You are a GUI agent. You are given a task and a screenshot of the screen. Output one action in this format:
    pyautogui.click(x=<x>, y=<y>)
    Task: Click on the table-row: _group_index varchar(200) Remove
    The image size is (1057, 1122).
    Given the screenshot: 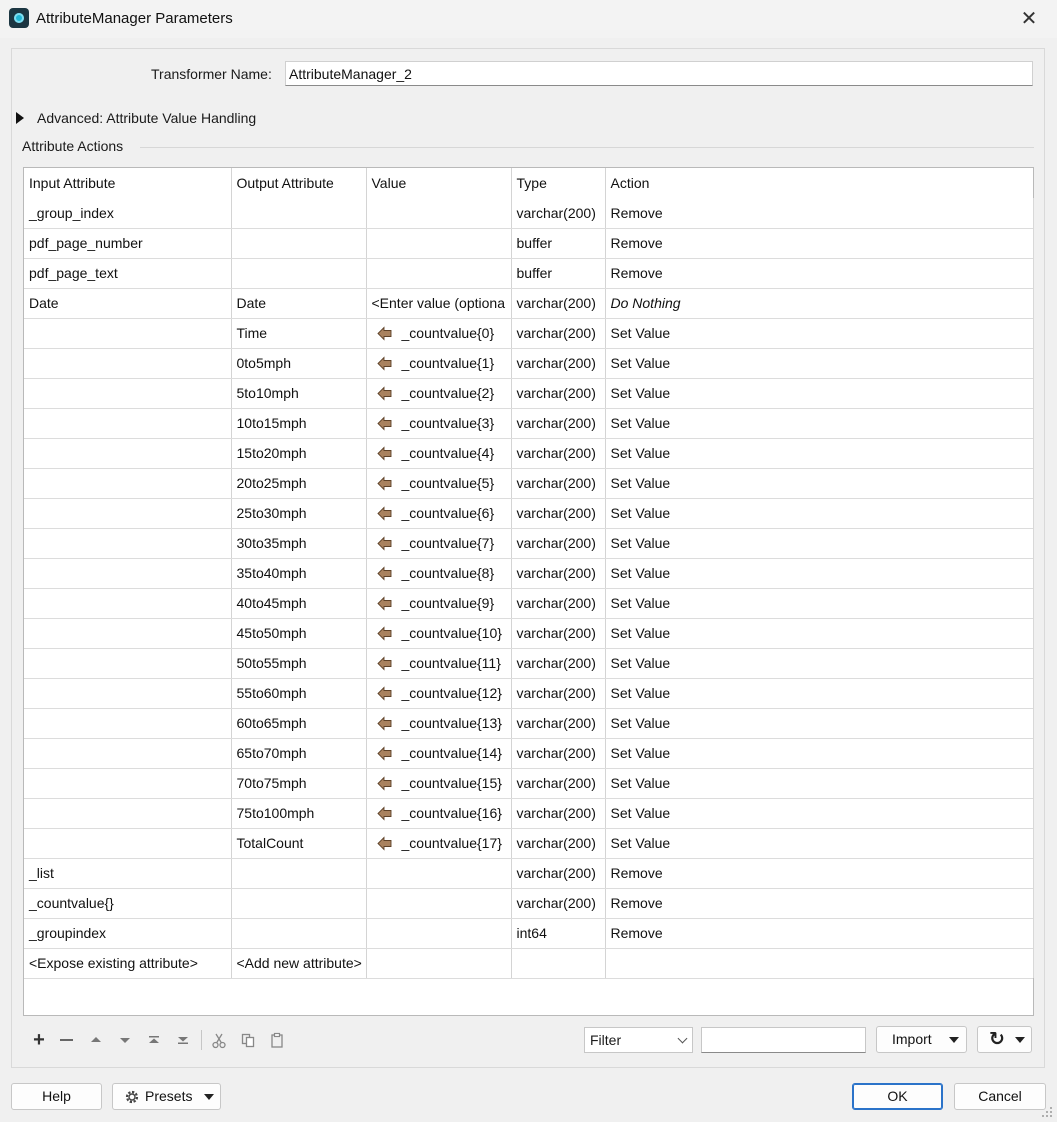 What is the action you would take?
    pyautogui.click(x=528, y=213)
    